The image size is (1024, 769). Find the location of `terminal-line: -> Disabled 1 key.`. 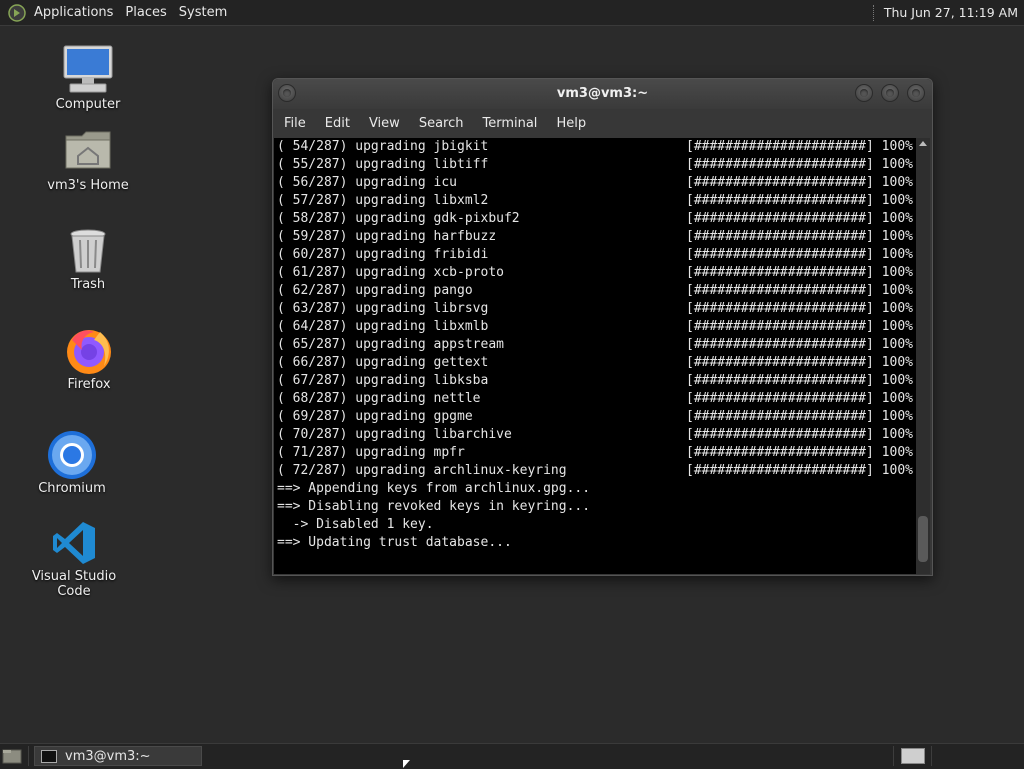

terminal-line: -> Disabled 1 key. is located at coordinates (355, 525).